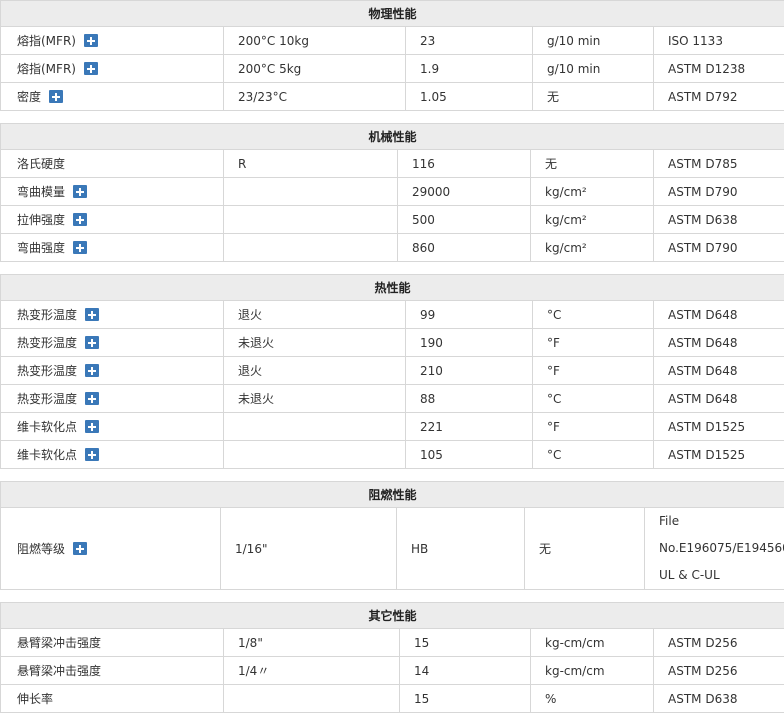 This screenshot has width=784, height=713. I want to click on test-method: ASTM D785, so click(719, 164).